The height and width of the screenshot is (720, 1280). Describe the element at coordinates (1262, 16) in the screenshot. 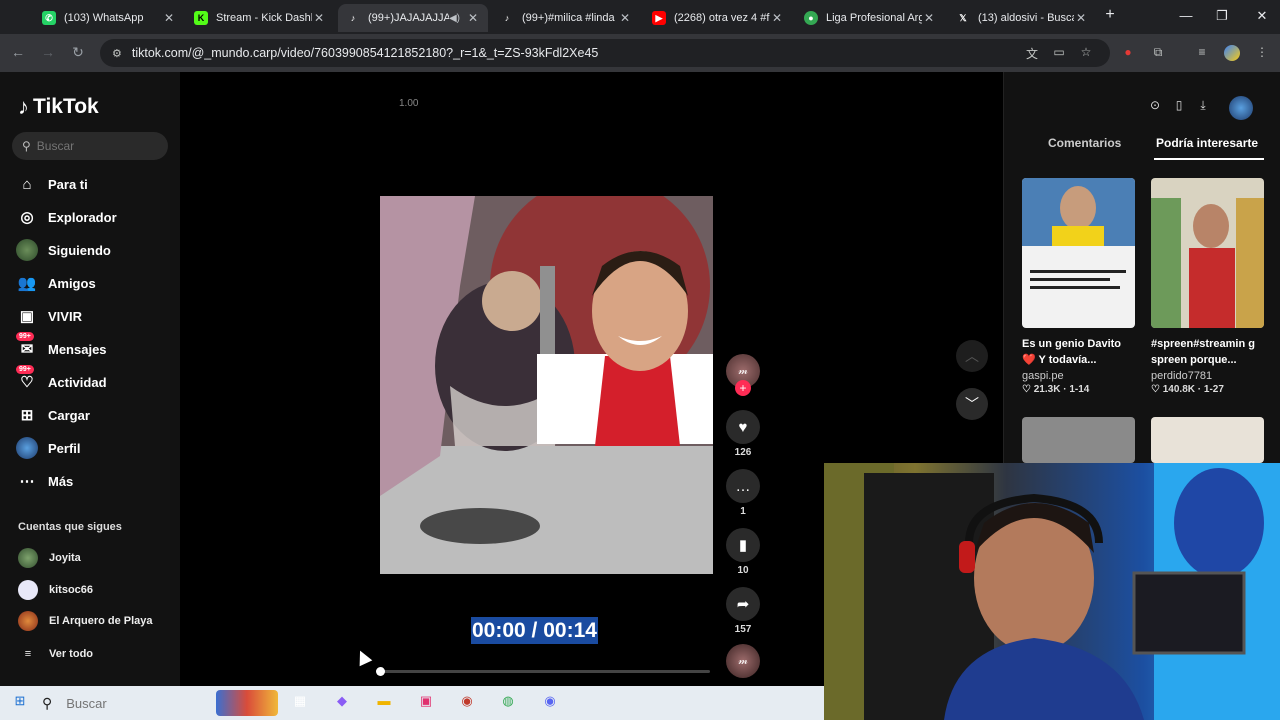

I see `close-window-button: ✕` at that location.